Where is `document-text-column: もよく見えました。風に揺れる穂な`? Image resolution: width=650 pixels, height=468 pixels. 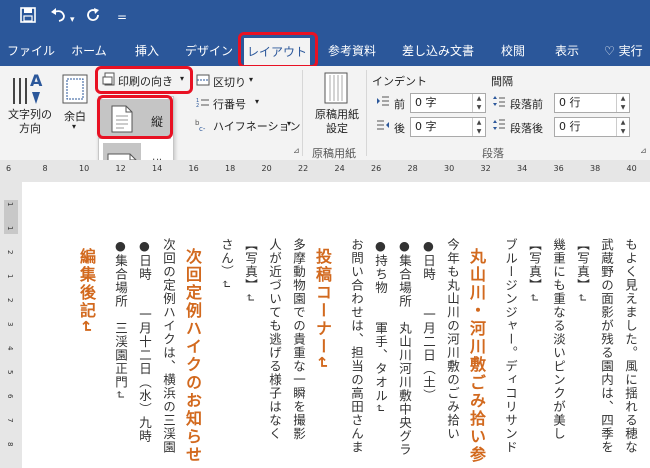
document-text-column: もよく見えました。風に揺れる穂な is located at coordinates (630, 346).